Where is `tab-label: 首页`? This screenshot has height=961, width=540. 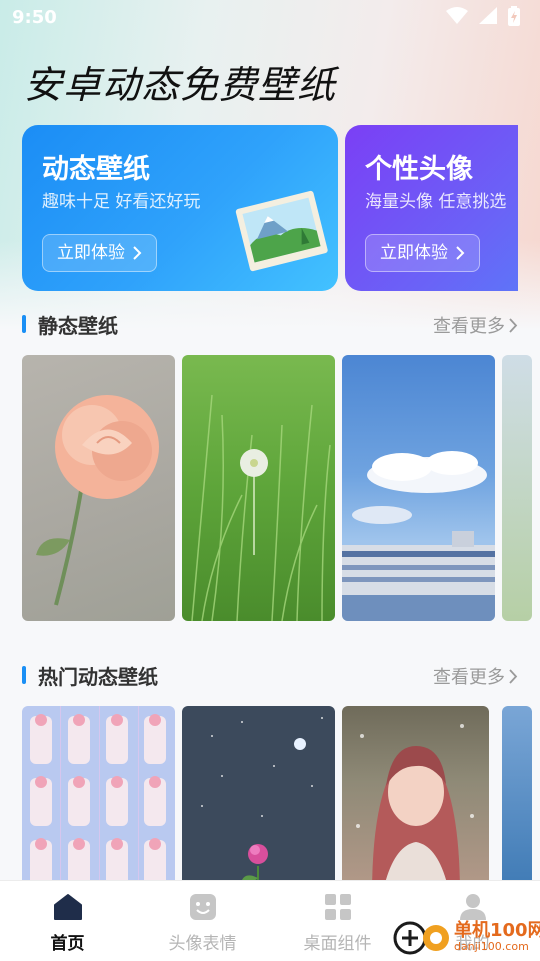 tab-label: 首页 is located at coordinates (67, 944).